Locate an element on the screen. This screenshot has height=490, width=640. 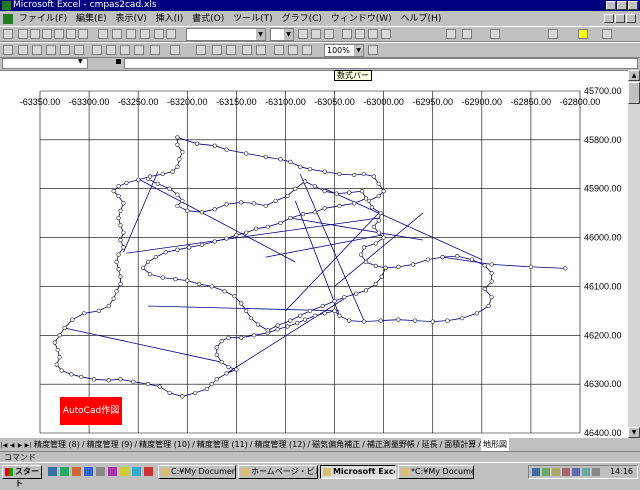
equals-icon is located at coordinates (118, 61).